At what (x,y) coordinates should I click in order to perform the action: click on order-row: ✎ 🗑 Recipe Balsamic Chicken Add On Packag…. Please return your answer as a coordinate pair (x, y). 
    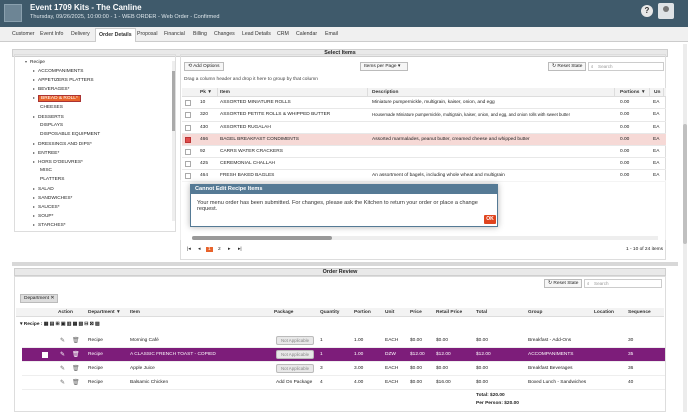
    Looking at the image, I should click on (343, 383).